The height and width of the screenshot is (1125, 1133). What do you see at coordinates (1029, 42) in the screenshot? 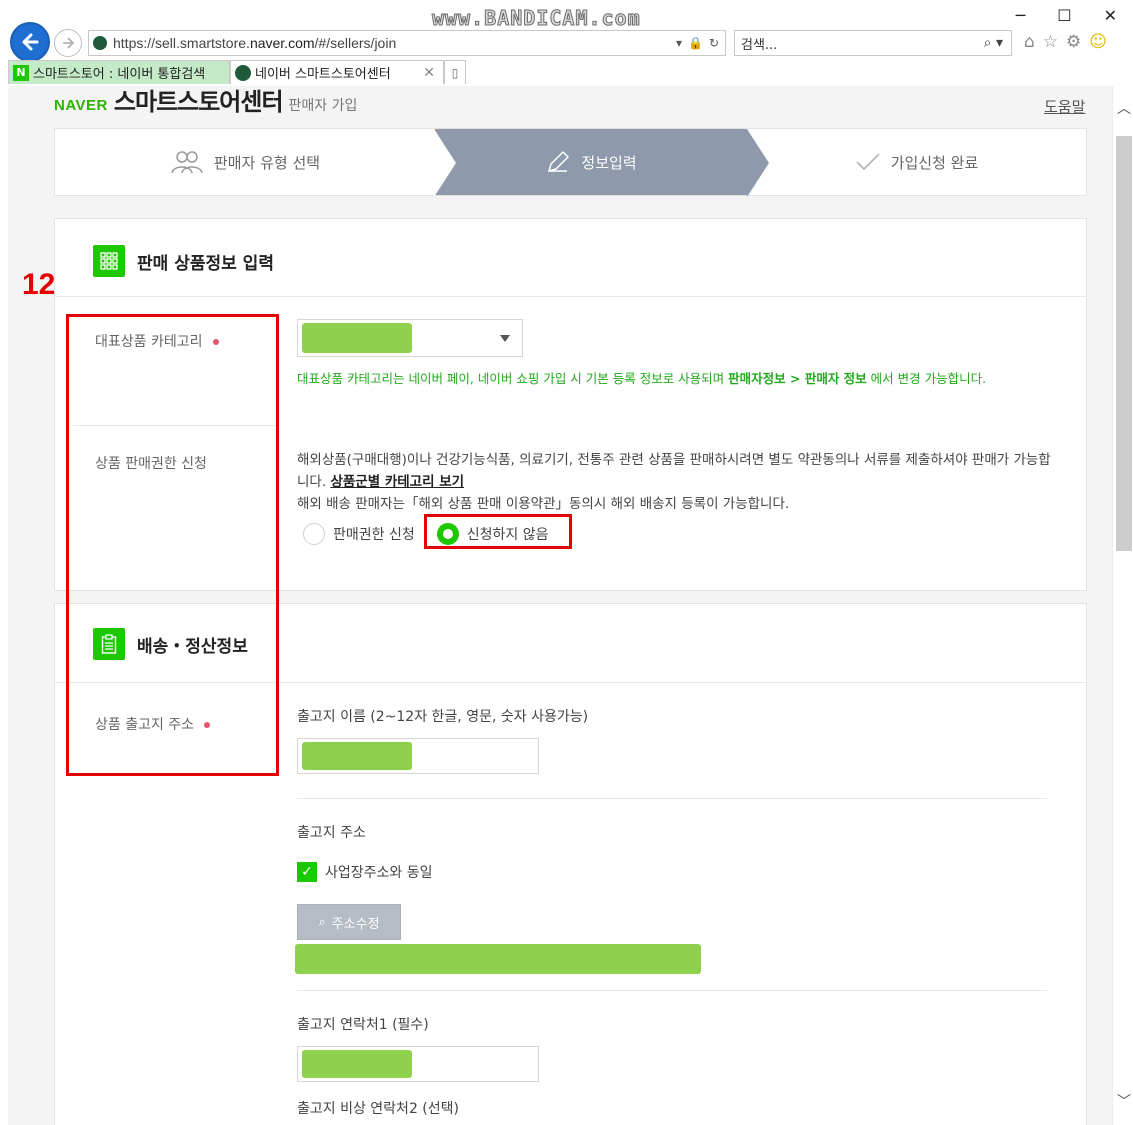
I see `home-icon: ⌂` at bounding box center [1029, 42].